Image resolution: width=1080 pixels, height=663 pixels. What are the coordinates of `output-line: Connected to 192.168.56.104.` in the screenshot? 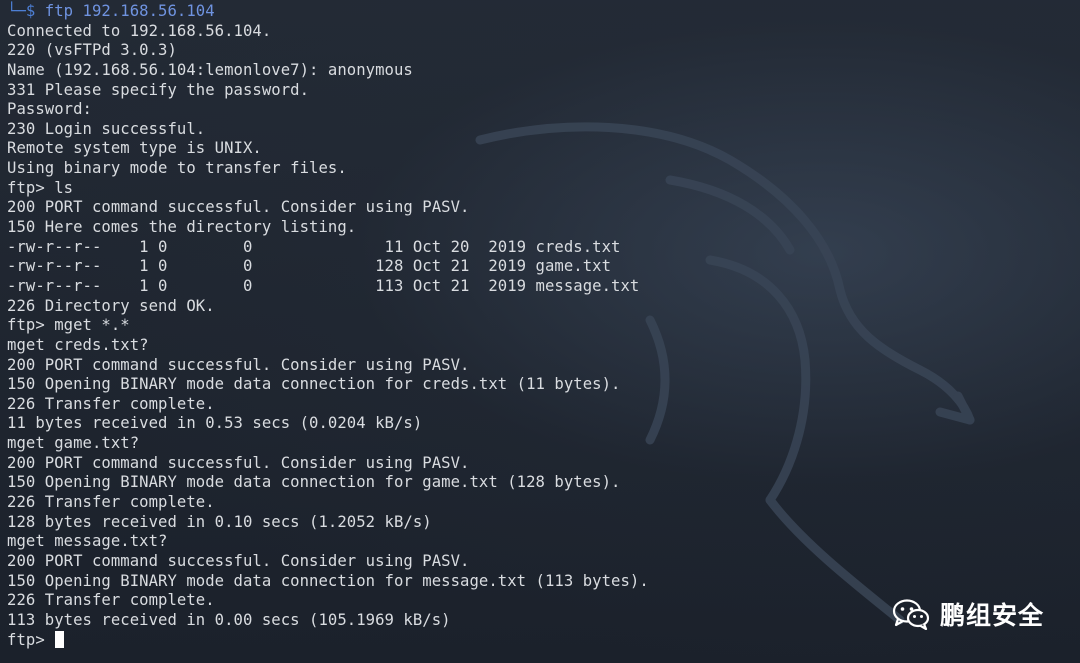 It's located at (139, 30).